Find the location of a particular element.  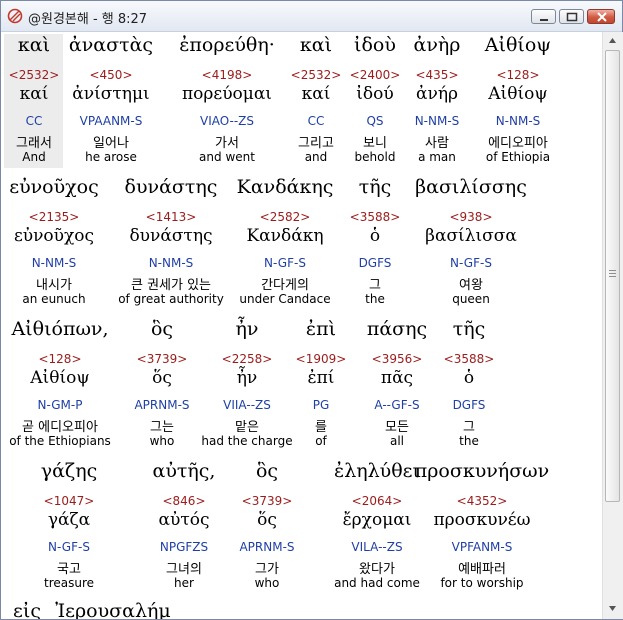

close-button is located at coordinates (601, 16).